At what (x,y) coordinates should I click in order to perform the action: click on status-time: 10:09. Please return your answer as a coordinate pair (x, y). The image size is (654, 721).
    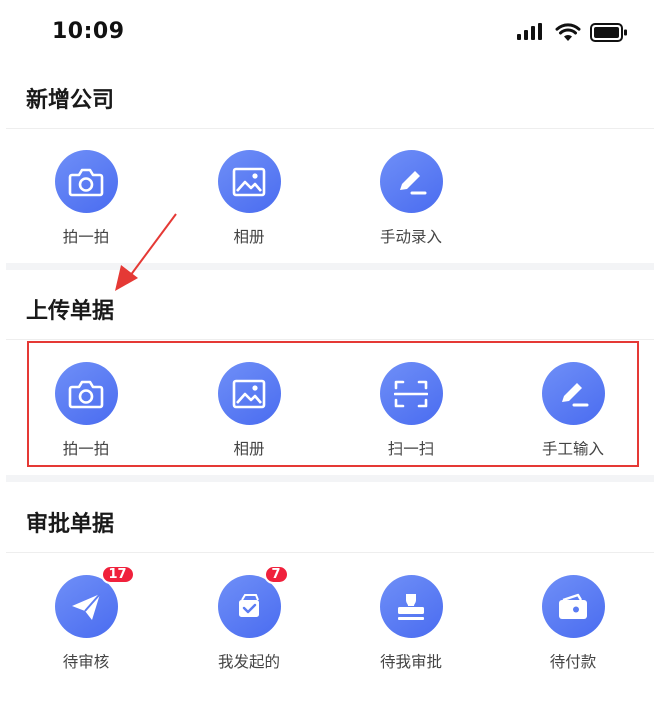
    Looking at the image, I should click on (88, 31).